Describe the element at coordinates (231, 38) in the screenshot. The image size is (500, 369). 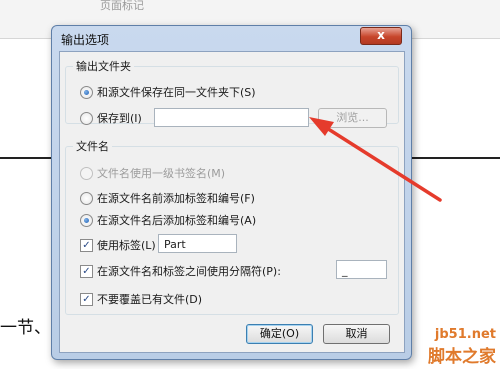
I see `dialog-titlebar: 输出选项 x` at that location.